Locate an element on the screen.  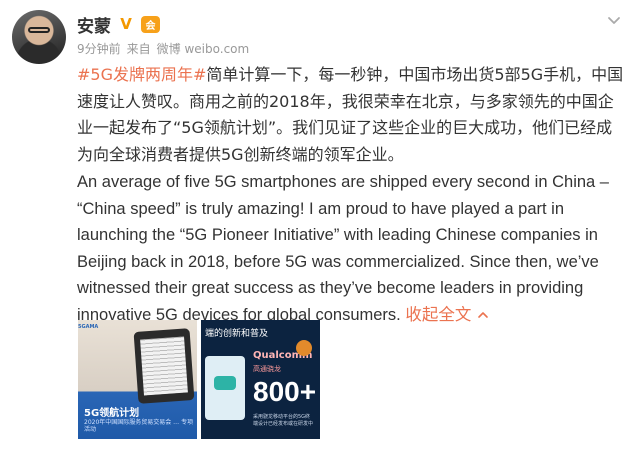
big-number: 800+ is located at coordinates (285, 391).